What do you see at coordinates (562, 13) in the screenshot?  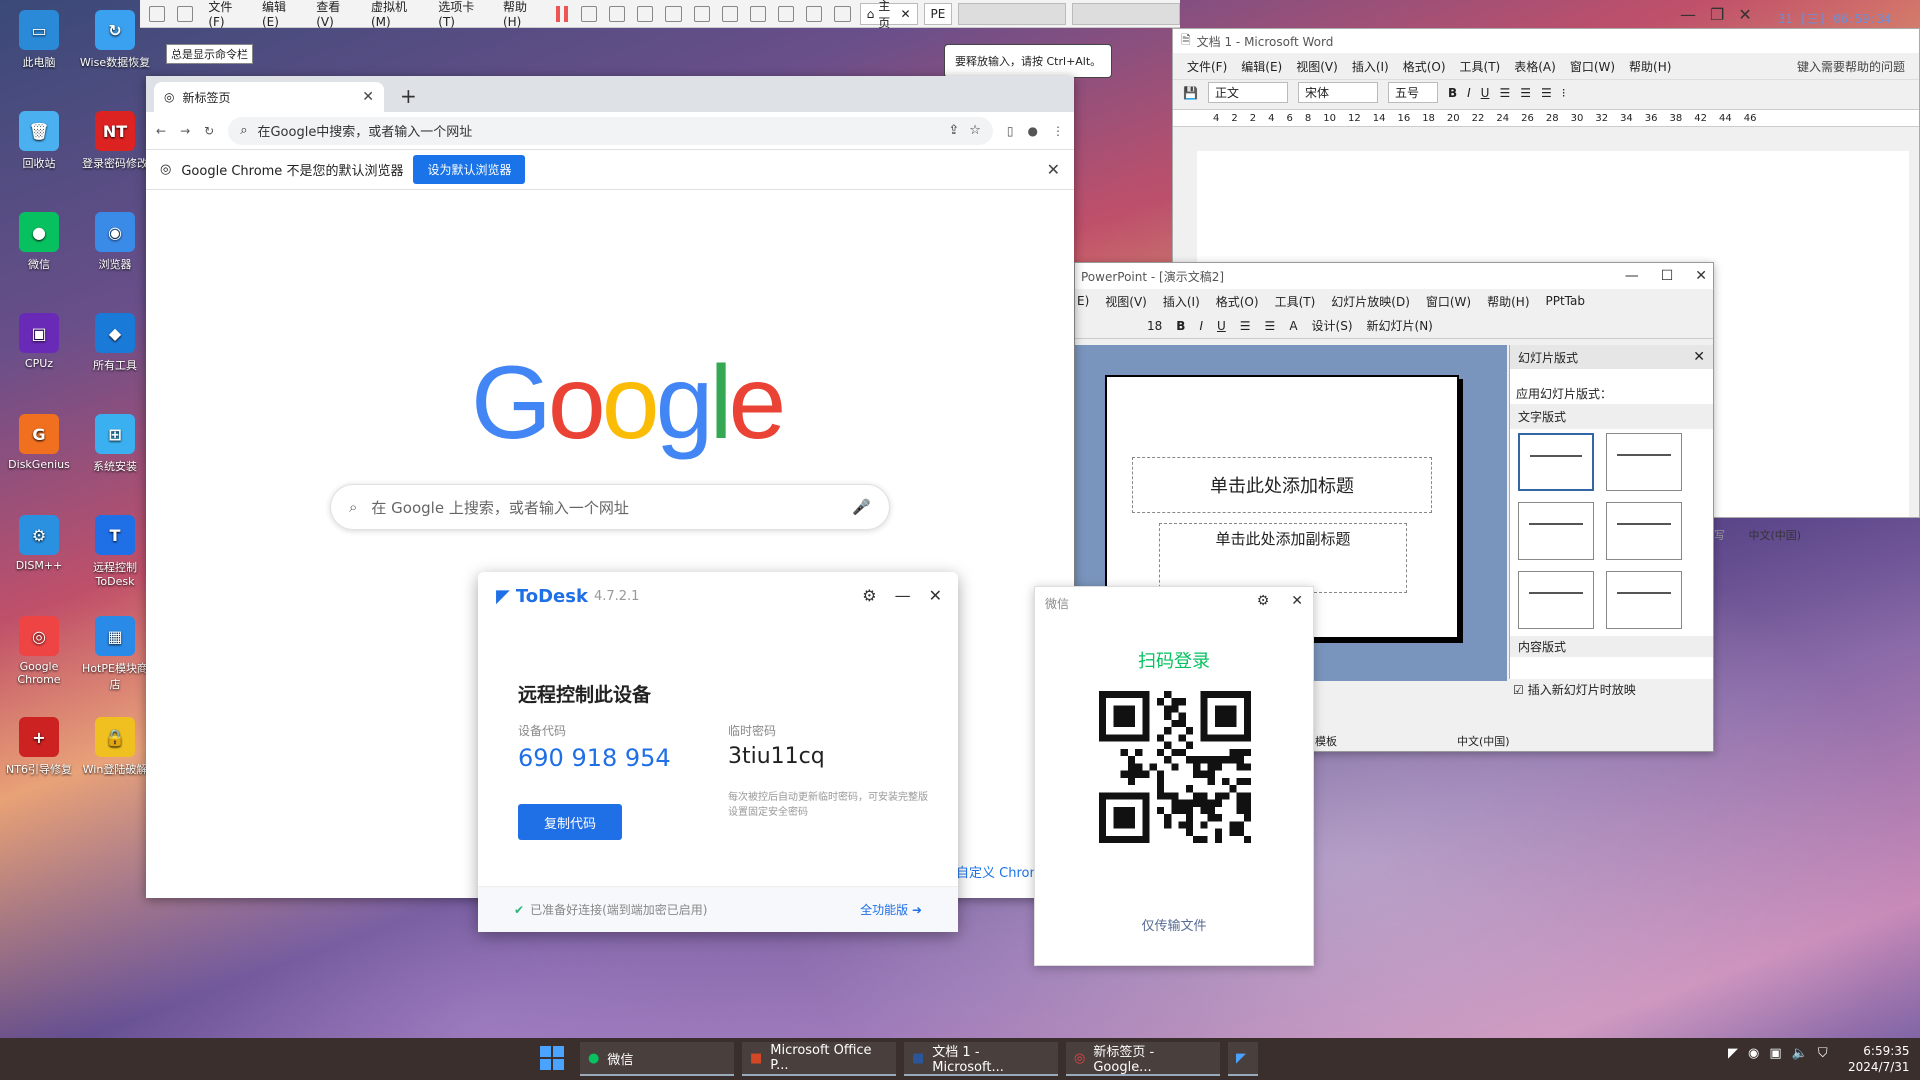 I see `pause-icon` at bounding box center [562, 13].